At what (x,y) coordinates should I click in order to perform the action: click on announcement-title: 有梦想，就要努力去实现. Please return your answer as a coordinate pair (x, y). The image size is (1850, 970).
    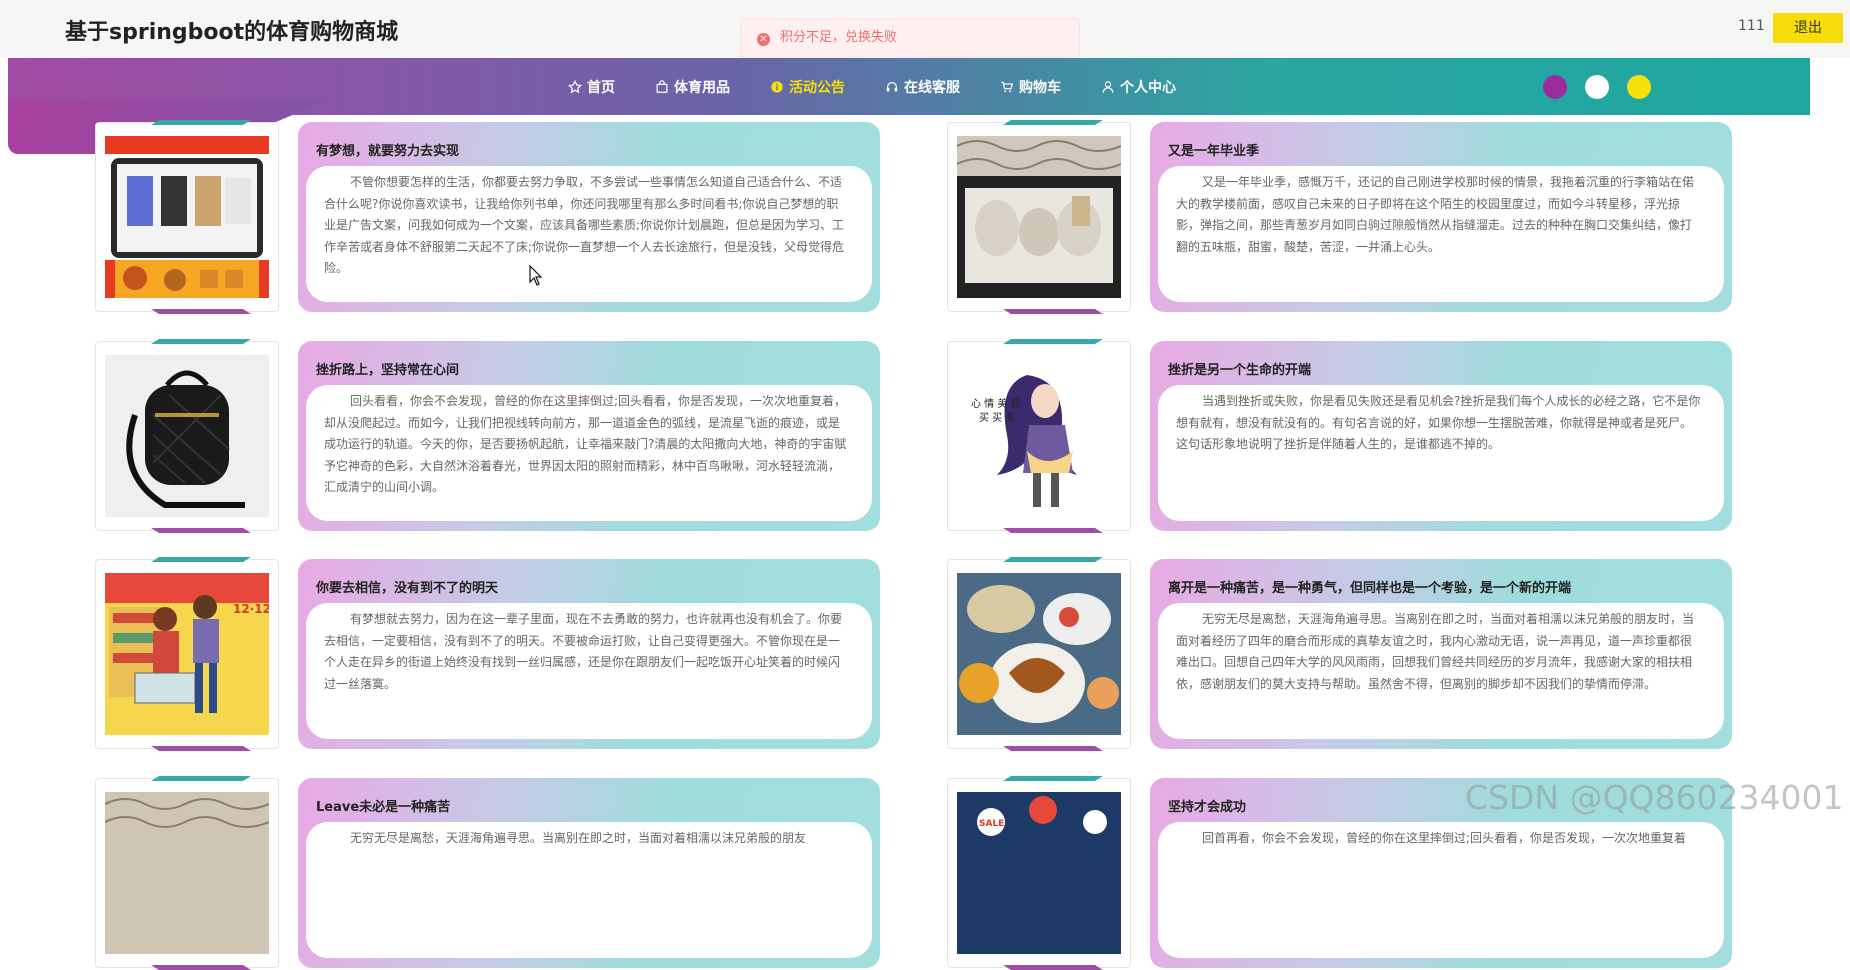
    Looking at the image, I should click on (387, 149).